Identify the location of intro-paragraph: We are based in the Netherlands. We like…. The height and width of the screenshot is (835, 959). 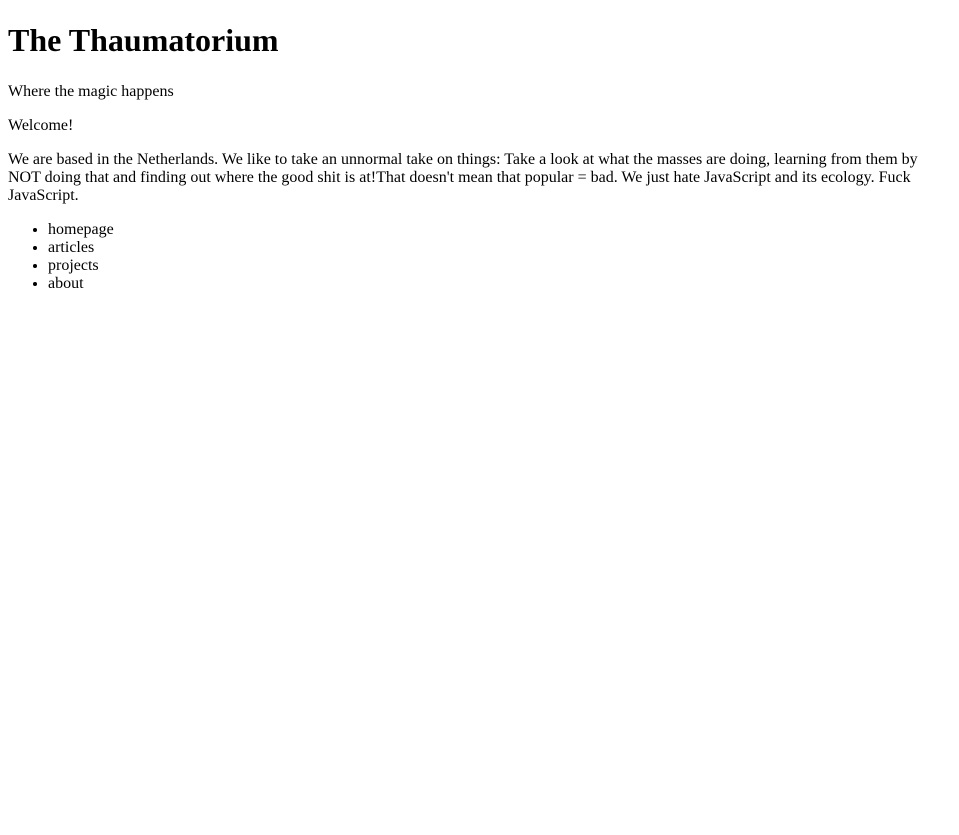
(463, 177).